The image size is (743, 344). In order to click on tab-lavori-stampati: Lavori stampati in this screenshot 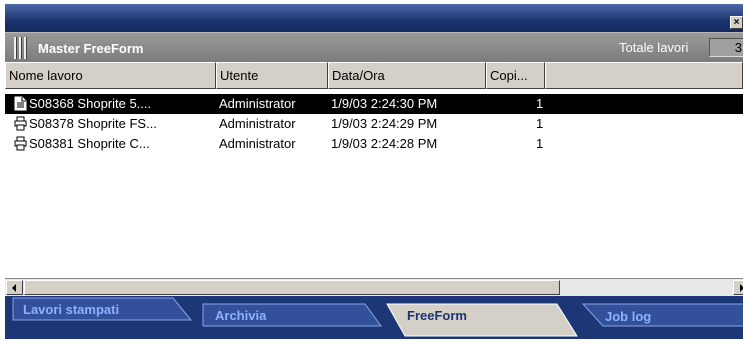, I will do `click(71, 309)`.